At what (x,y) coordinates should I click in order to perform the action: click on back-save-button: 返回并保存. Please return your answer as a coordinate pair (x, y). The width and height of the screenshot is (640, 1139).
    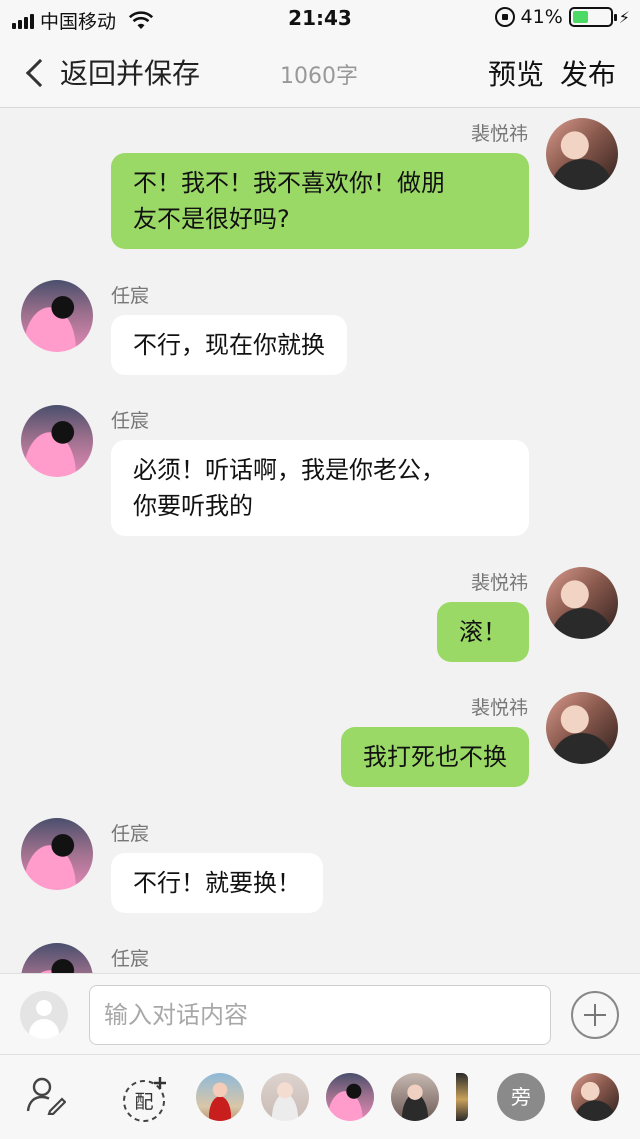
    Looking at the image, I should click on (113, 72).